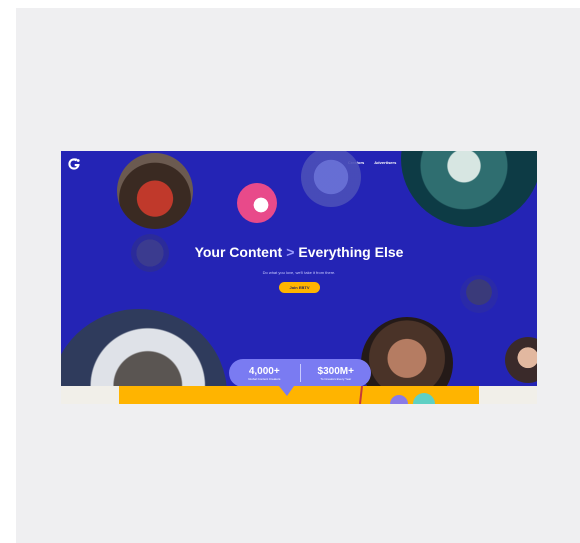 Image resolution: width=580 pixels, height=543 pixels. What do you see at coordinates (286, 391) in the screenshot?
I see `starburst-shape` at bounding box center [286, 391].